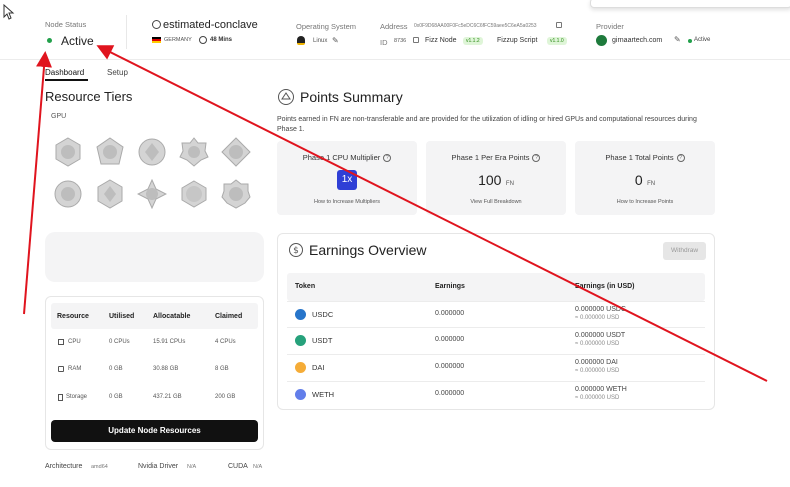  I want to click on row-ram-allocatable: 30.88 GB, so click(166, 369).